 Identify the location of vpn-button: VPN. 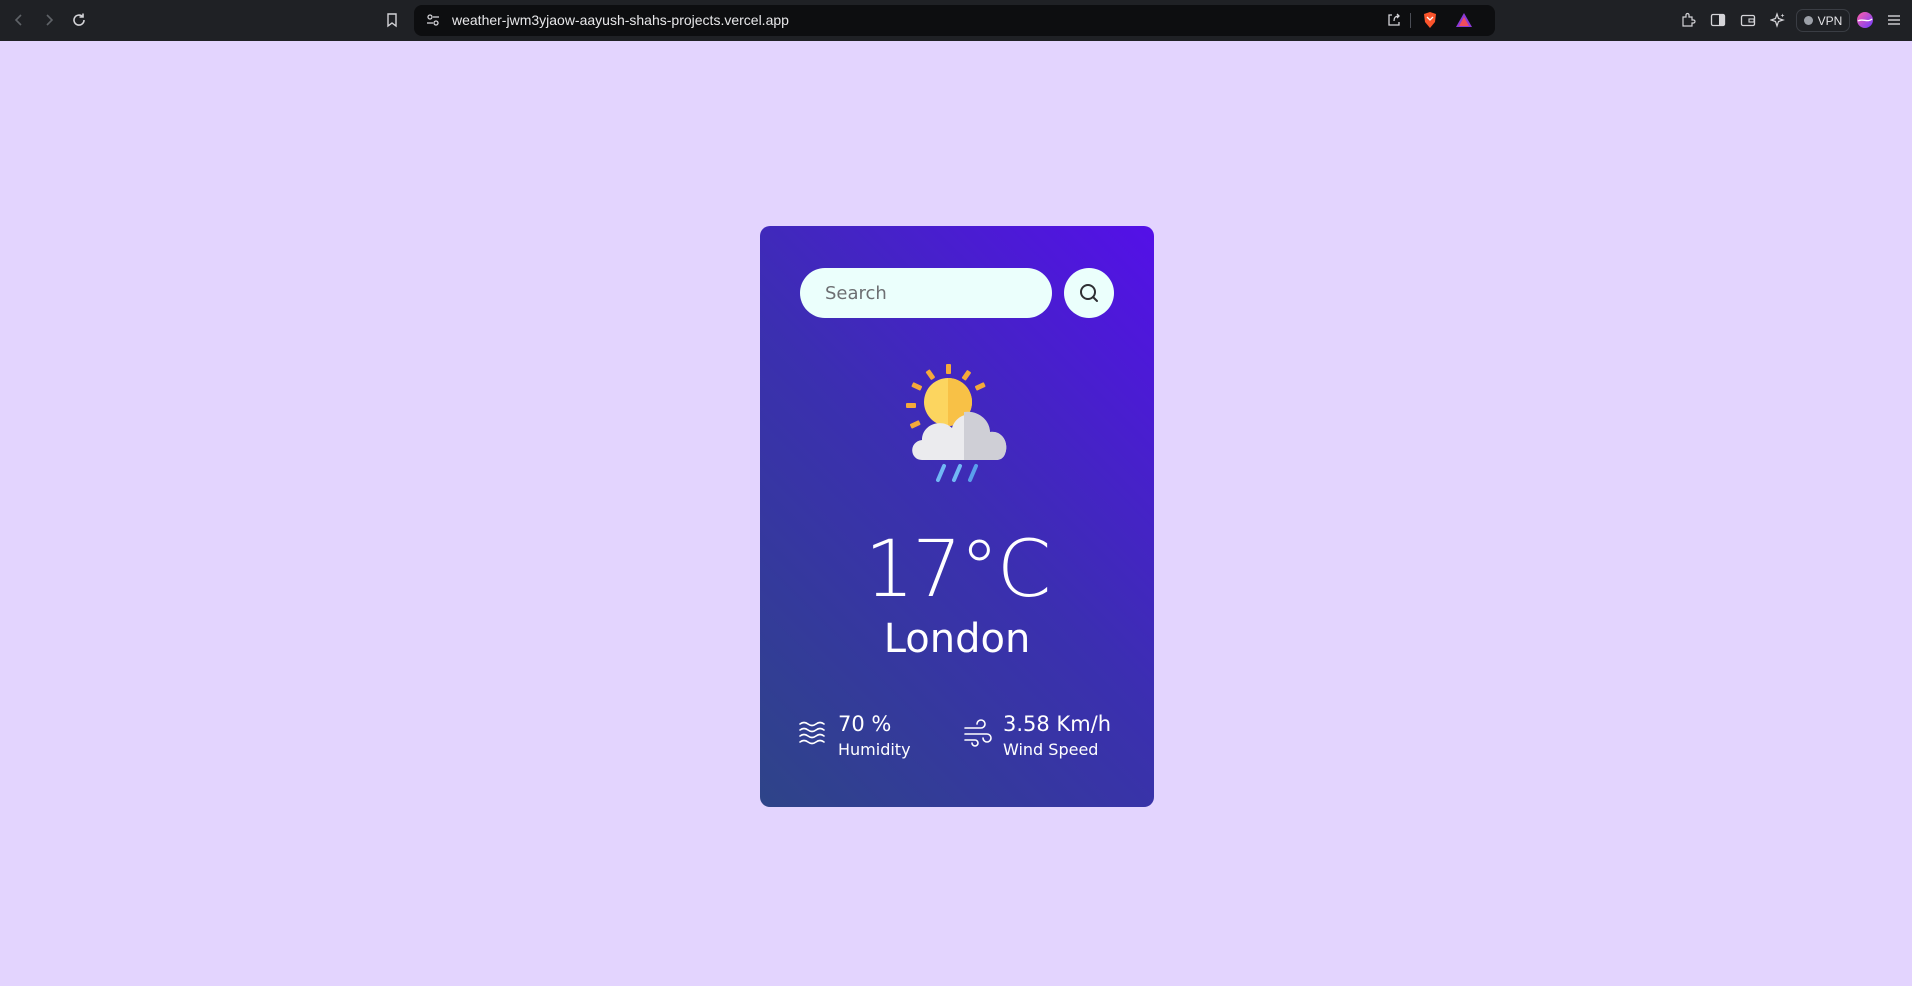
(1823, 20).